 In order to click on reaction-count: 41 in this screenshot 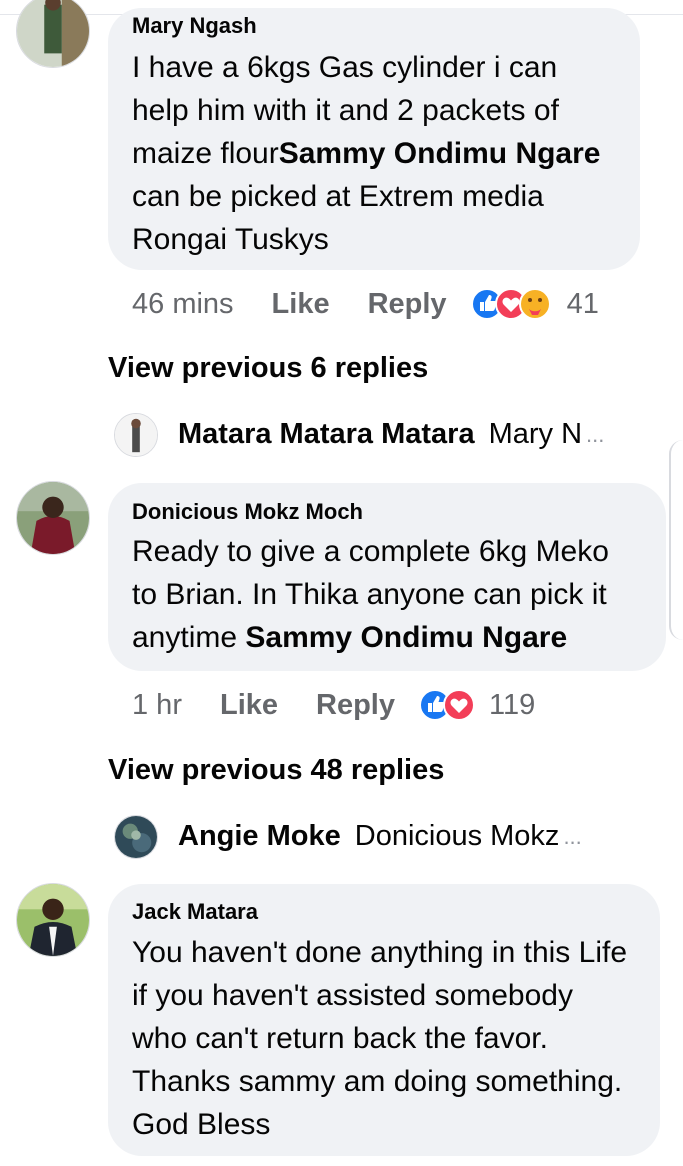, I will do `click(582, 303)`.